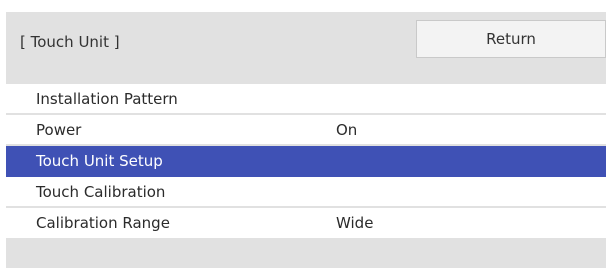 This screenshot has height=275, width=612. Describe the element at coordinates (306, 99) in the screenshot. I see `menu-item-installation-pattern: Installation Pattern` at that location.